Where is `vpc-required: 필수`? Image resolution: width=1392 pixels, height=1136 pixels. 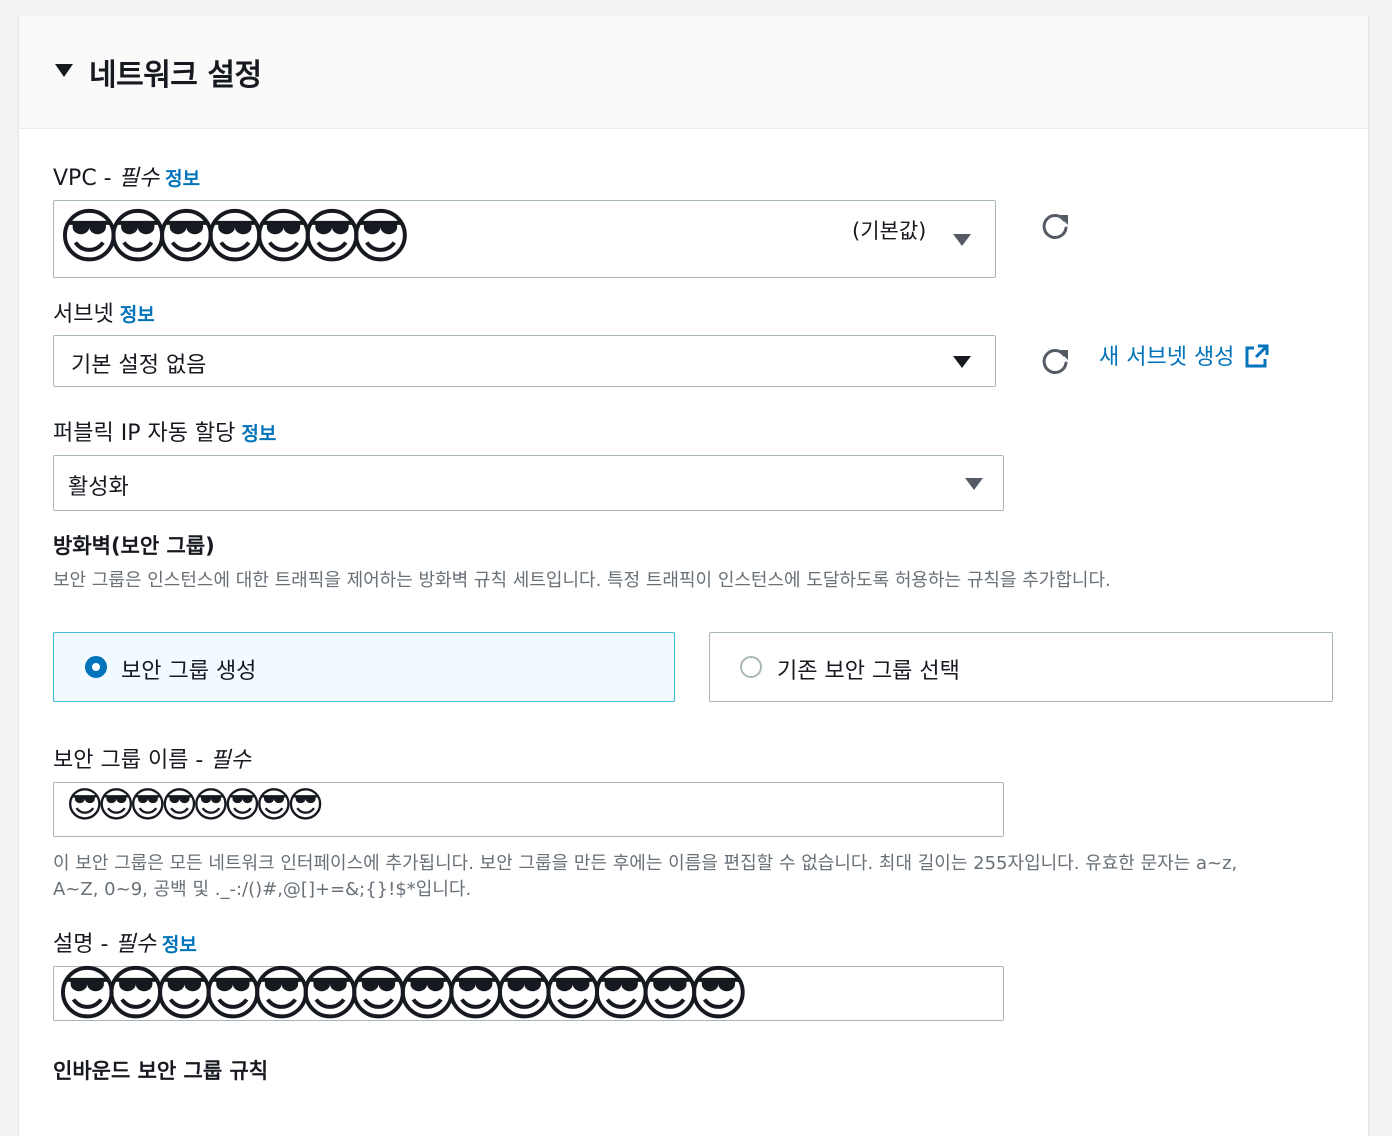 vpc-required: 필수 is located at coordinates (139, 178).